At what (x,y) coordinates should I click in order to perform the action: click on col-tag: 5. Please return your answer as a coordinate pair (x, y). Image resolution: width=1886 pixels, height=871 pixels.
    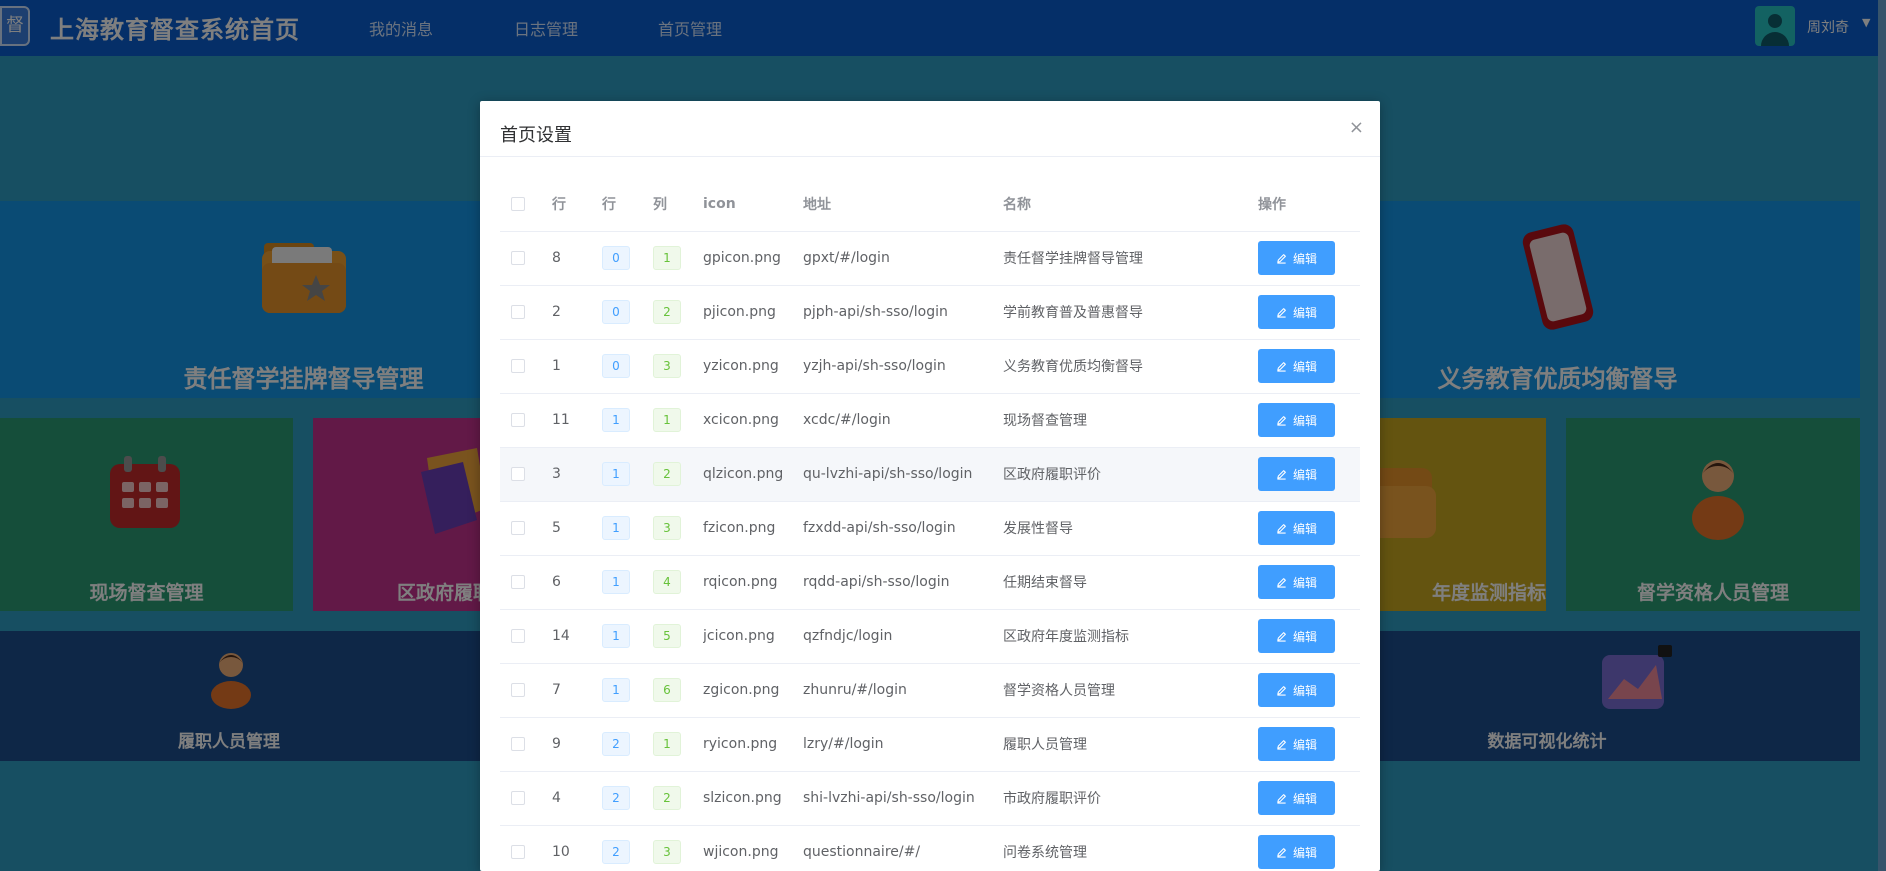
    Looking at the image, I should click on (667, 636).